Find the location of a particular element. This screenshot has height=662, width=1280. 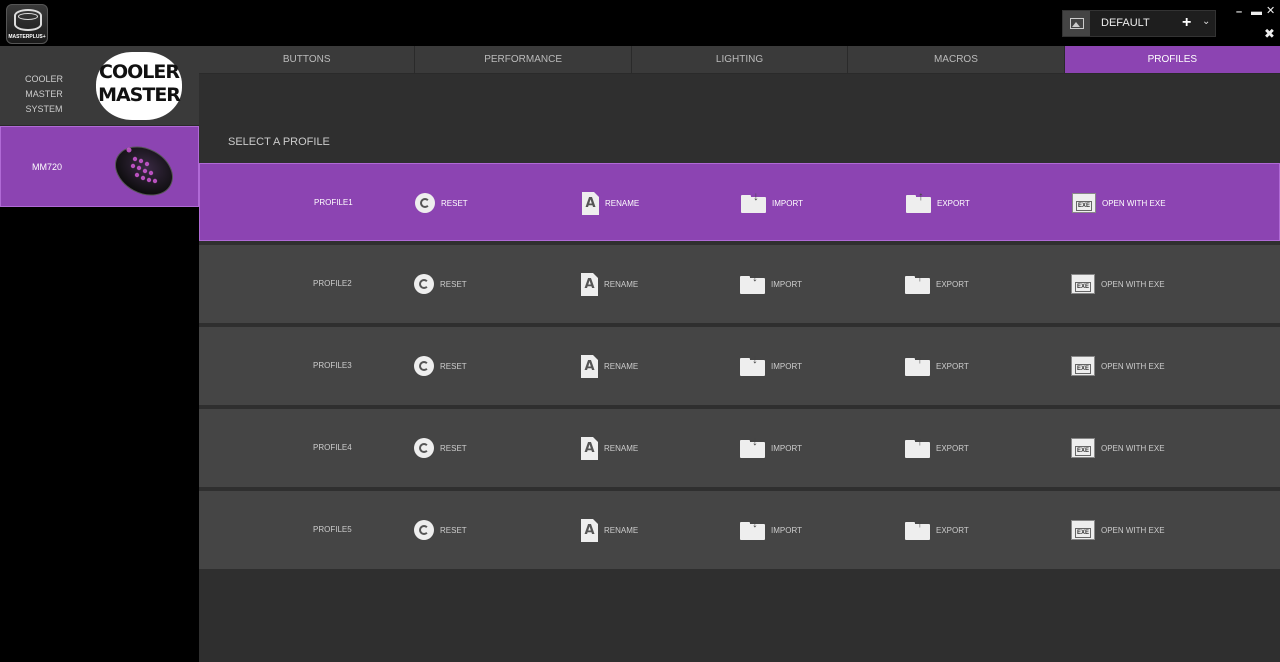

current-profile-name: DEFAULT is located at coordinates (1125, 23).